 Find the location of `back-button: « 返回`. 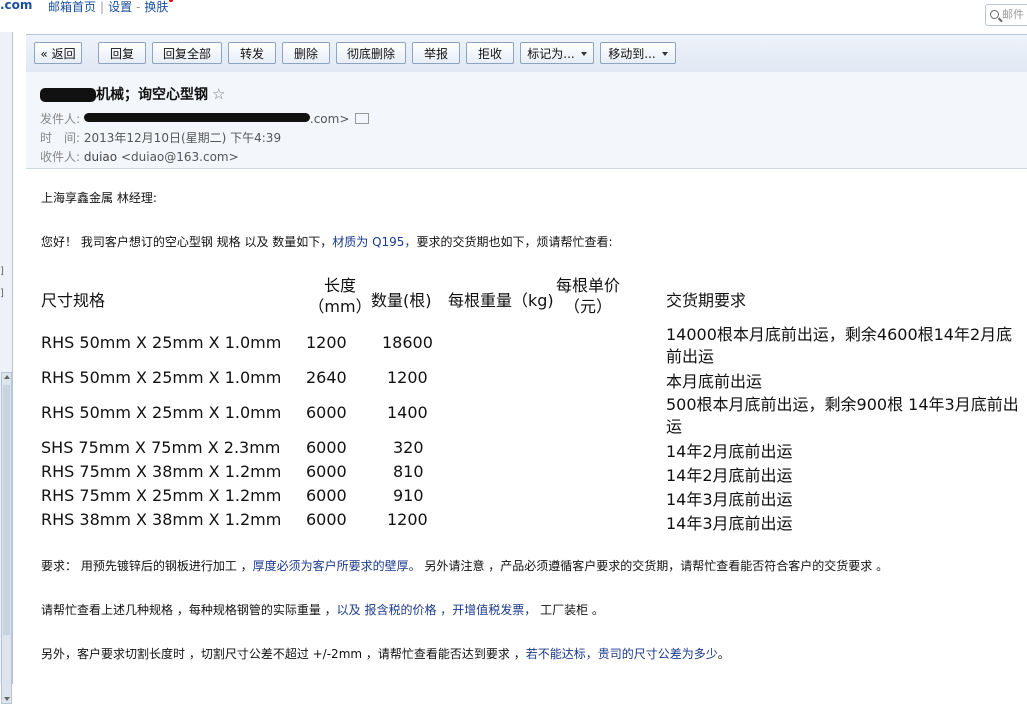

back-button: « 返回 is located at coordinates (58, 53).